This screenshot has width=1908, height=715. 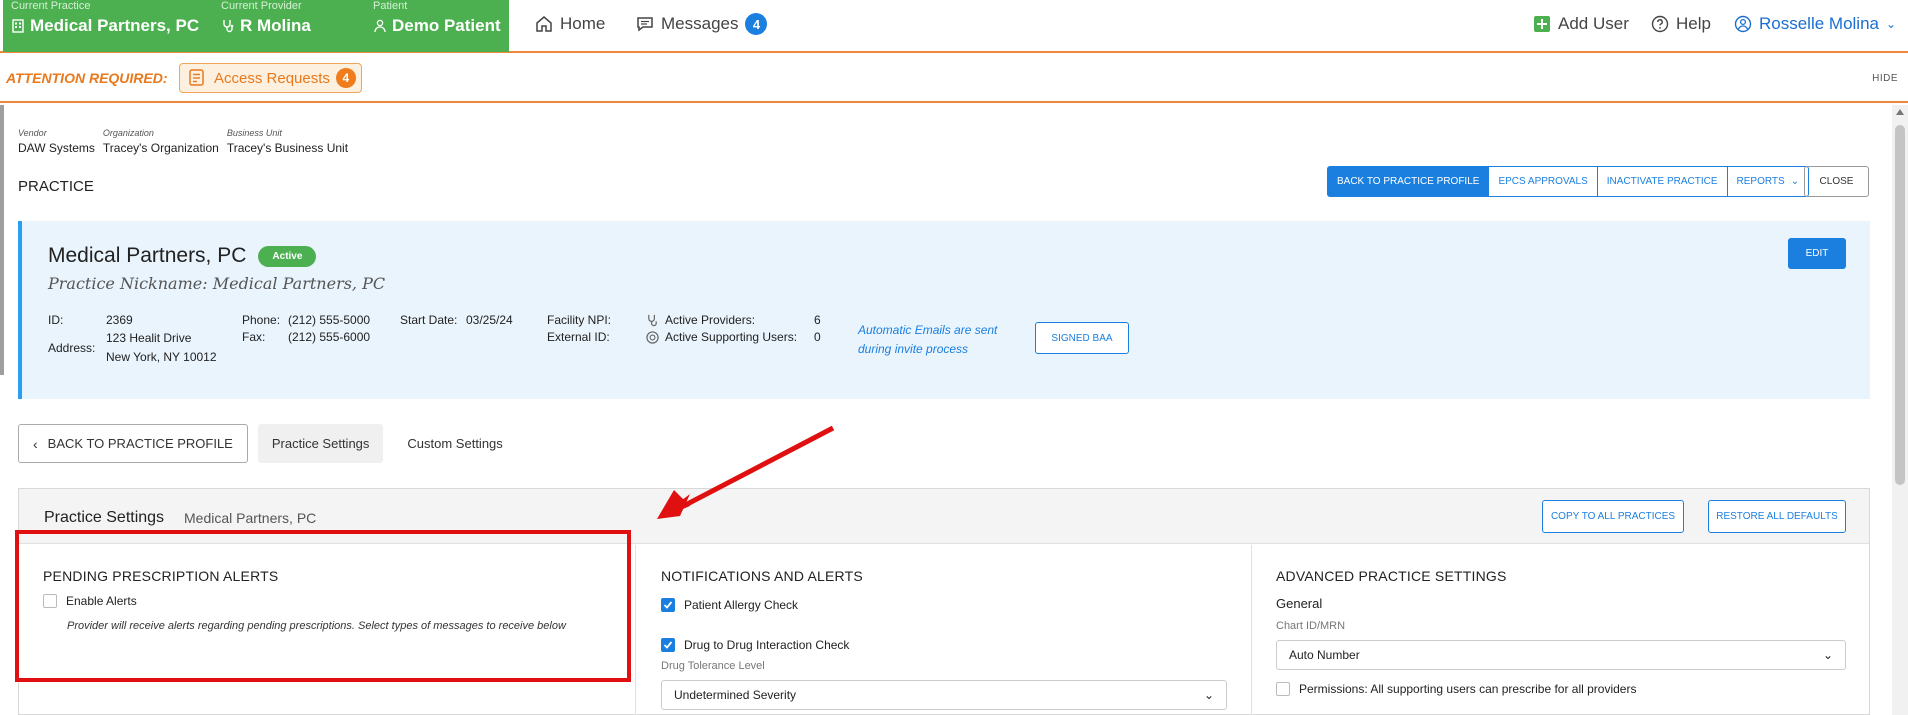 I want to click on allergy-check-checkbox, so click(x=668, y=605).